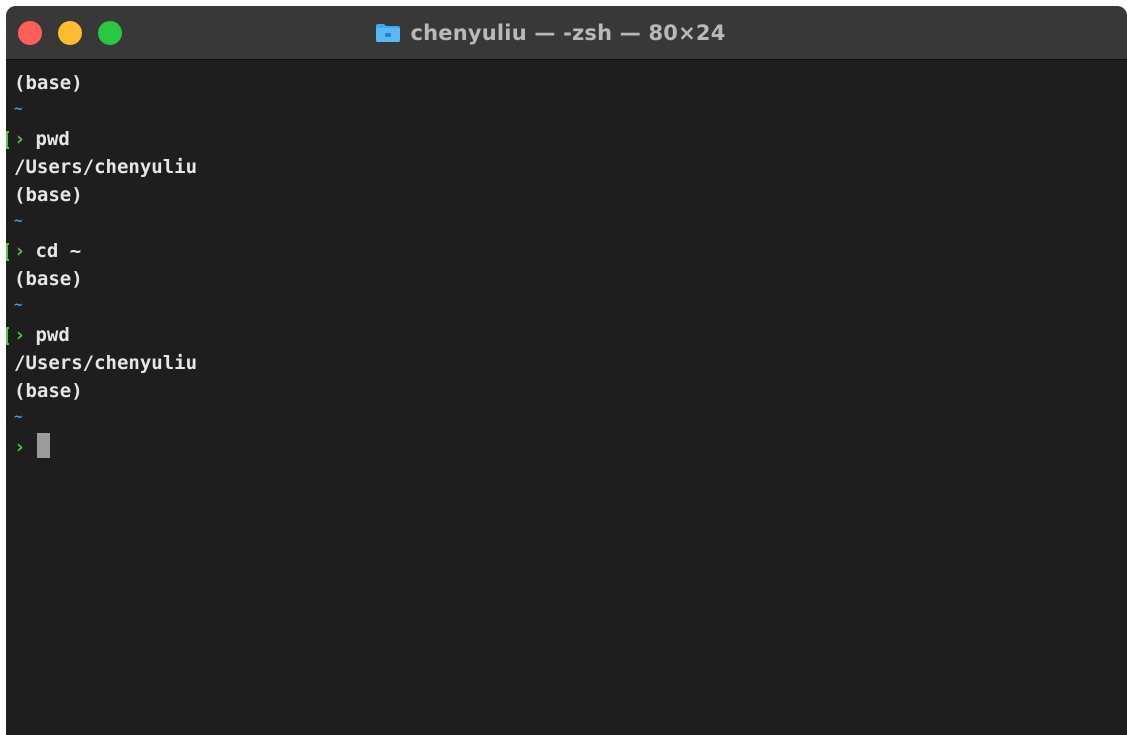 Image resolution: width=1127 pixels, height=735 pixels. I want to click on window-title-text: chenyuliu — -zsh — 80×24, so click(568, 32).